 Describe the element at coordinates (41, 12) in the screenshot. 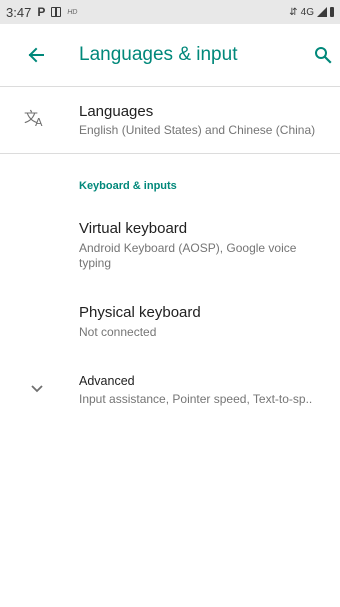

I see `parking-notification-icon: P` at that location.